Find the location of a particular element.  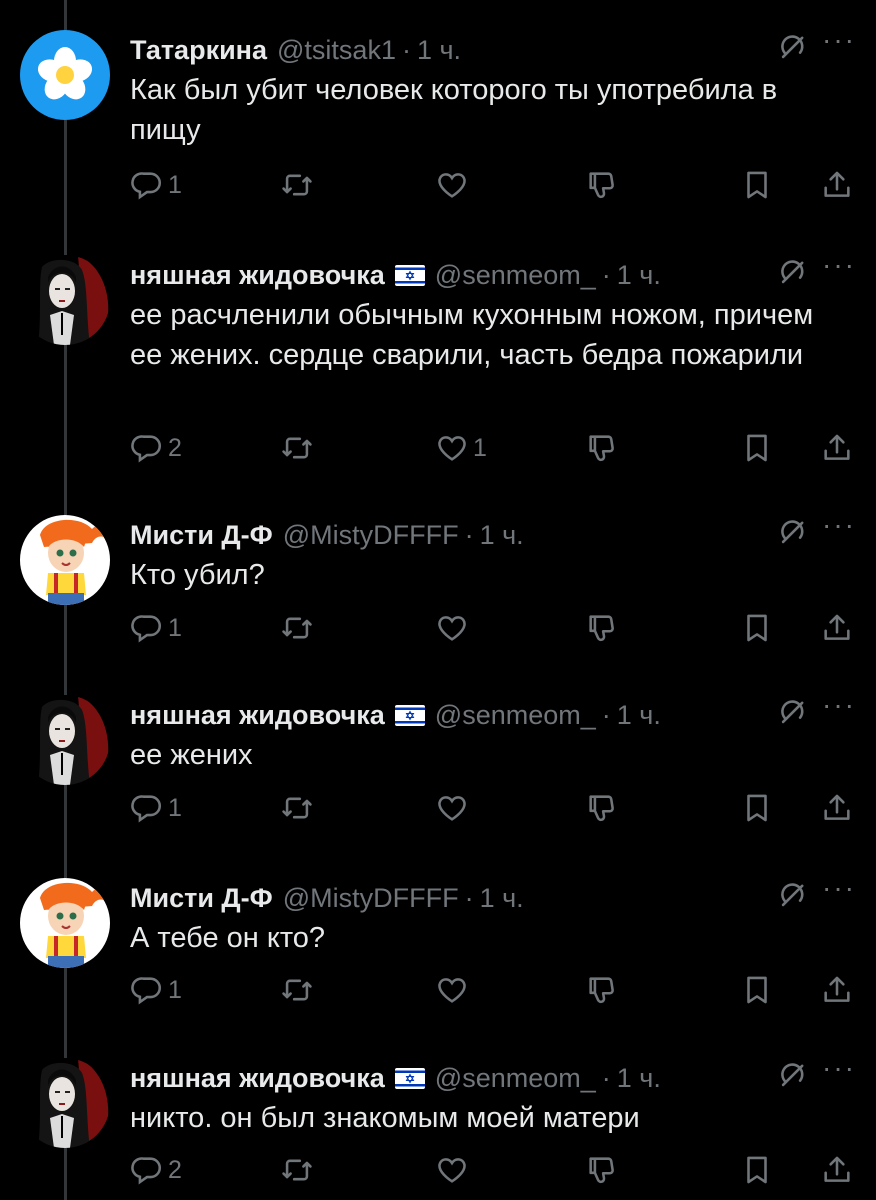

like-button: 1 is located at coordinates (461, 448).